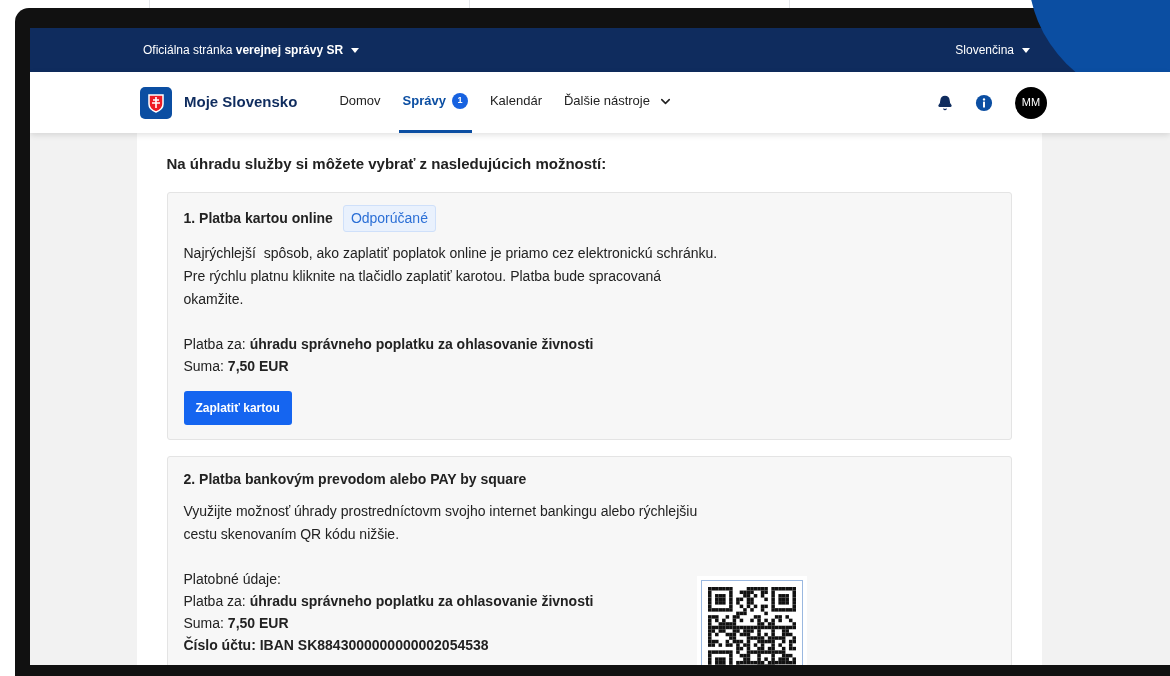  Describe the element at coordinates (336, 644) in the screenshot. I see `payment-detail: Číslo účtu: IBAN SK8843000000000002054538` at that location.